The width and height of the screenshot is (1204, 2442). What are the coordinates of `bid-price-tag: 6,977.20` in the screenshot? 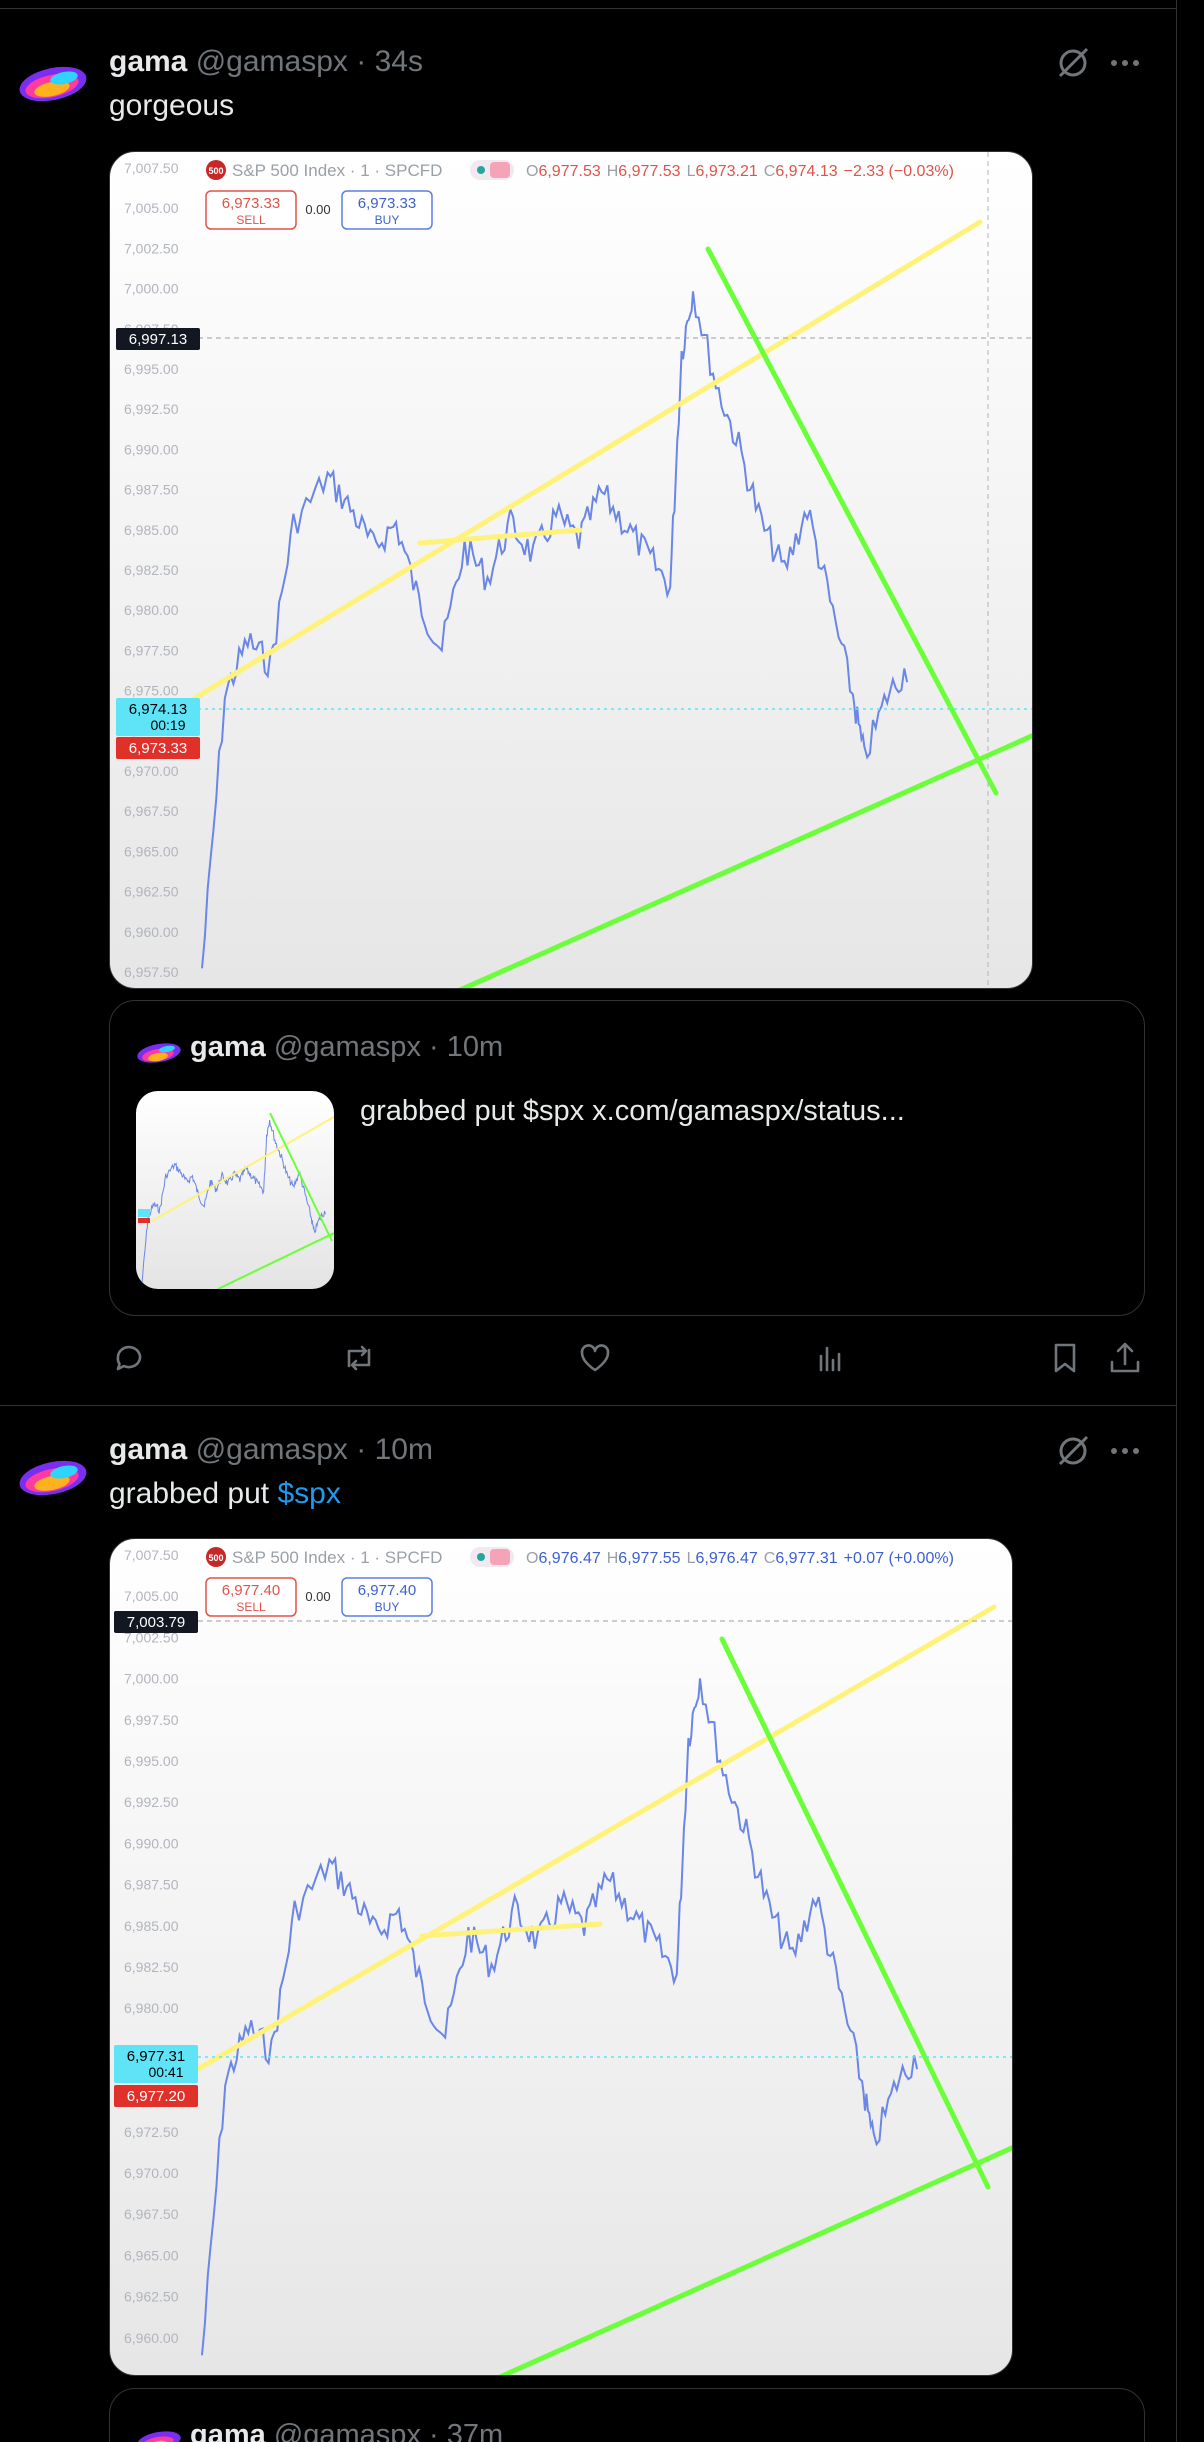 It's located at (156, 2096).